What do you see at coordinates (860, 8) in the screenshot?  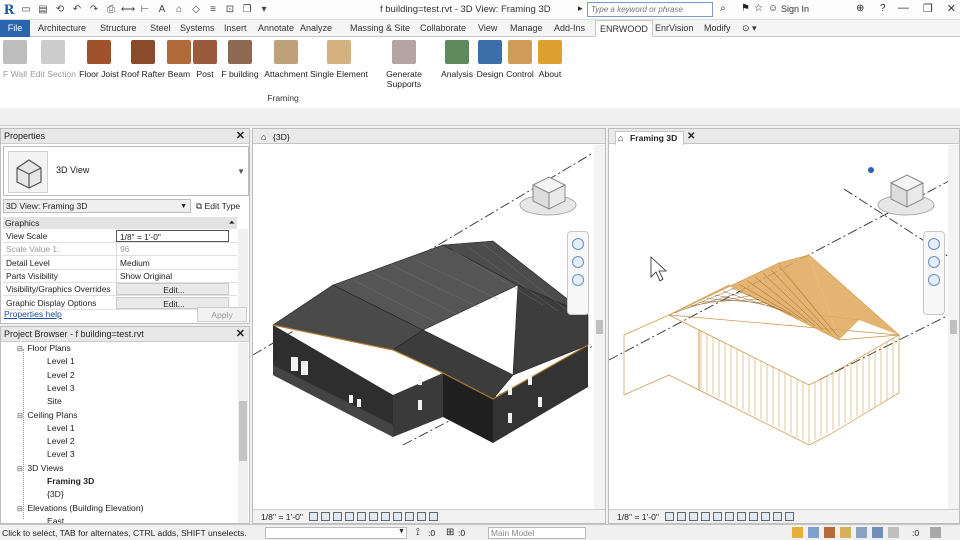 I see `cart-icon: ⊕` at bounding box center [860, 8].